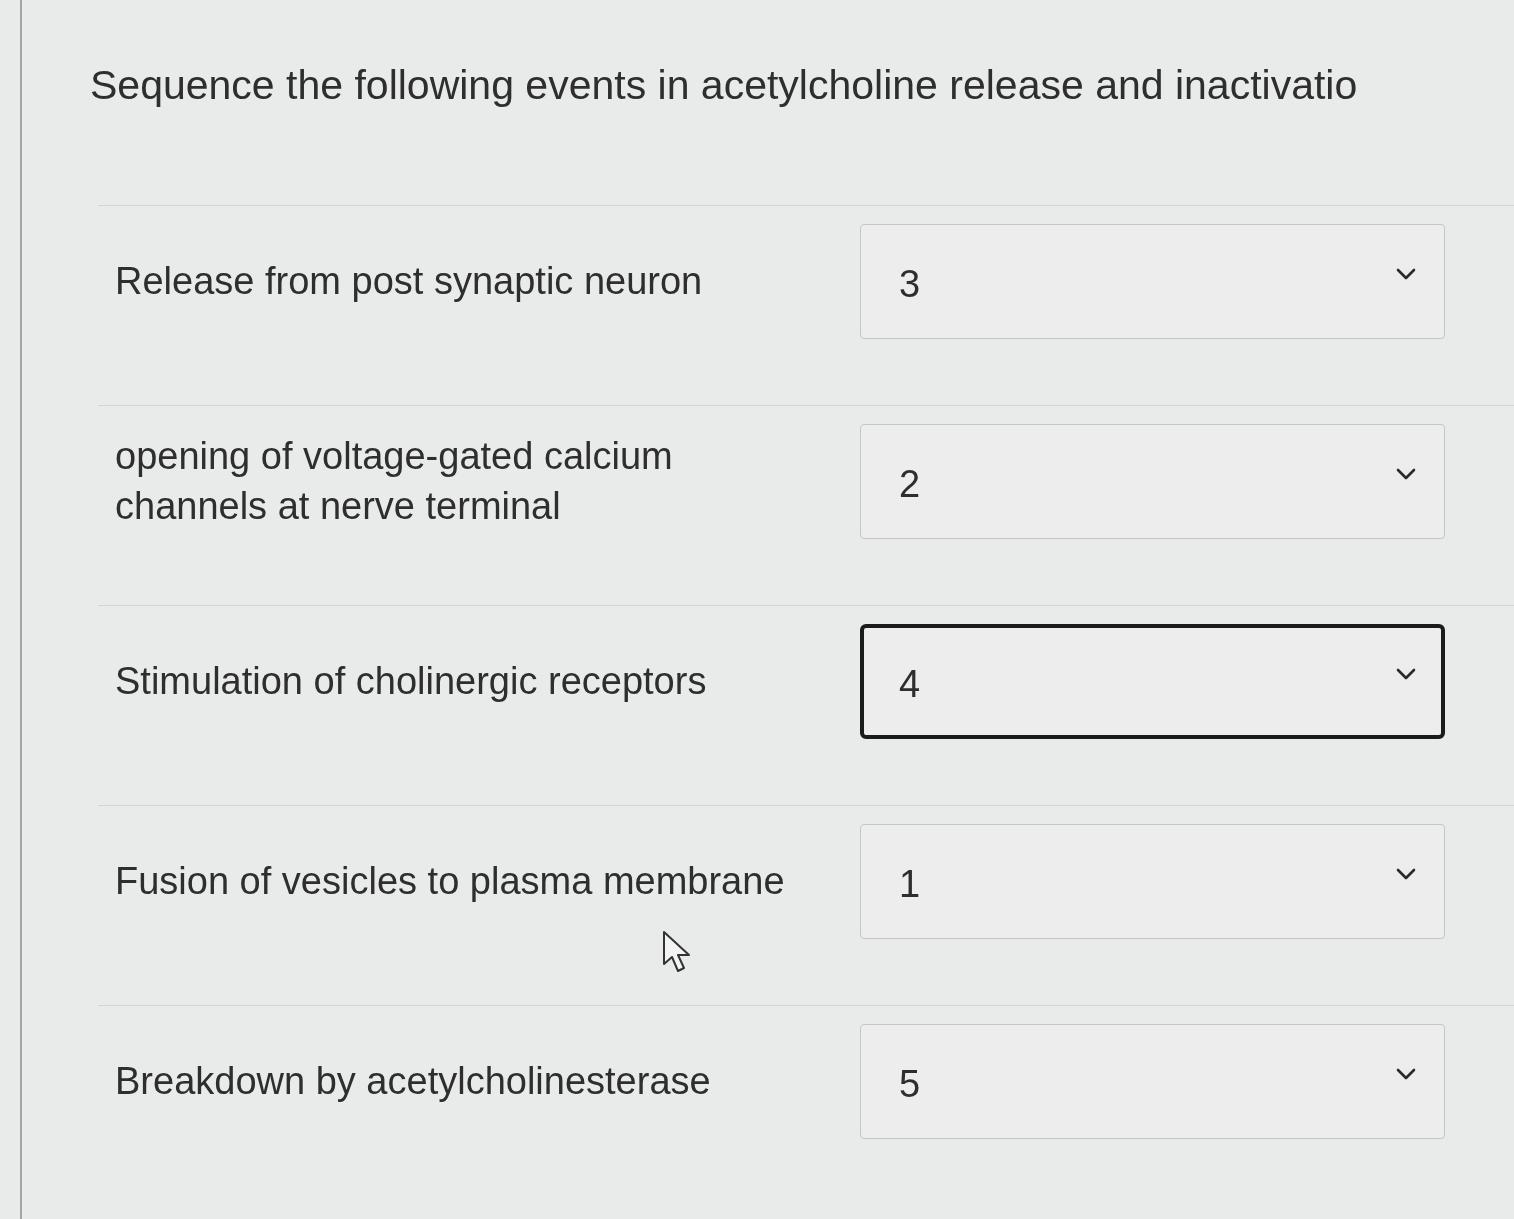 The height and width of the screenshot is (1219, 1514). What do you see at coordinates (1152, 481) in the screenshot?
I see `order-dropdown: 2` at bounding box center [1152, 481].